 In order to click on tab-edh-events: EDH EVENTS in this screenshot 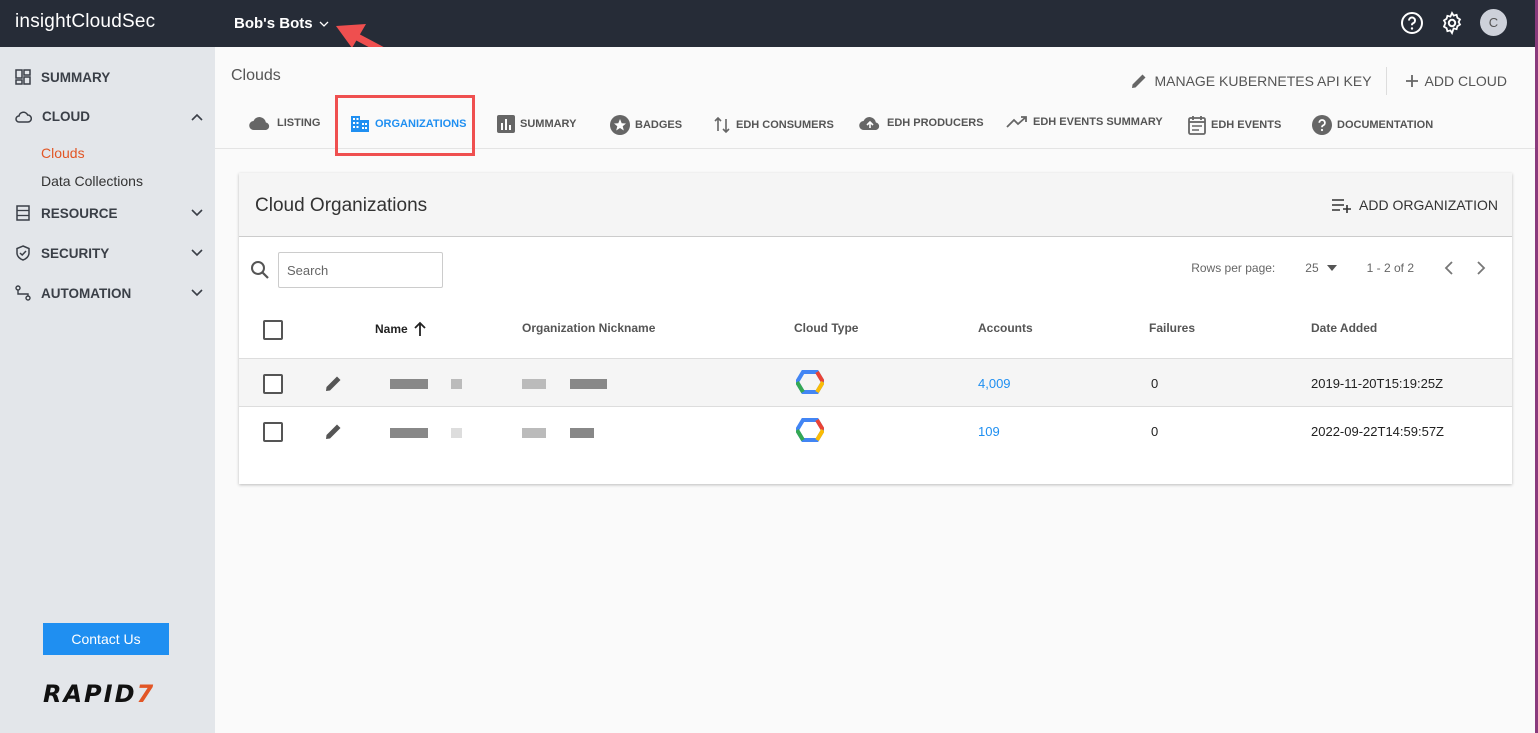, I will do `click(1234, 125)`.